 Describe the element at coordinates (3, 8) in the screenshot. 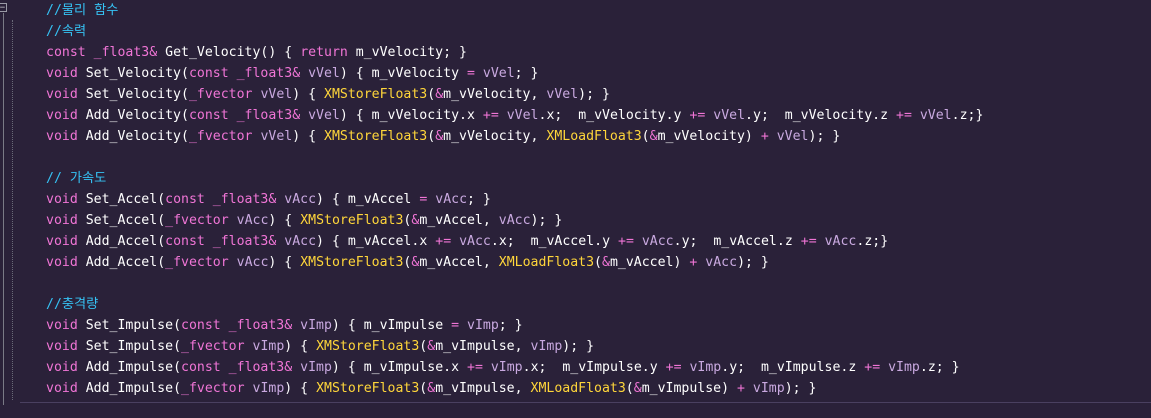

I see `collapse-region-icon: −` at that location.